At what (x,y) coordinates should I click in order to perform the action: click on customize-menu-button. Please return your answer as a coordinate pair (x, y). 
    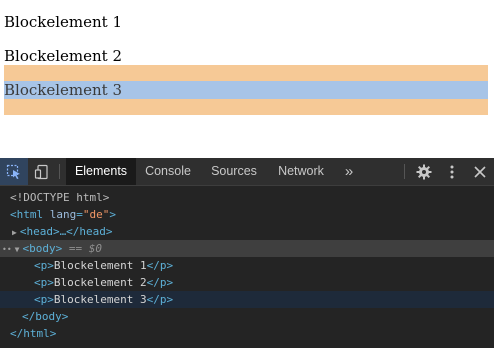
    Looking at the image, I should click on (452, 171).